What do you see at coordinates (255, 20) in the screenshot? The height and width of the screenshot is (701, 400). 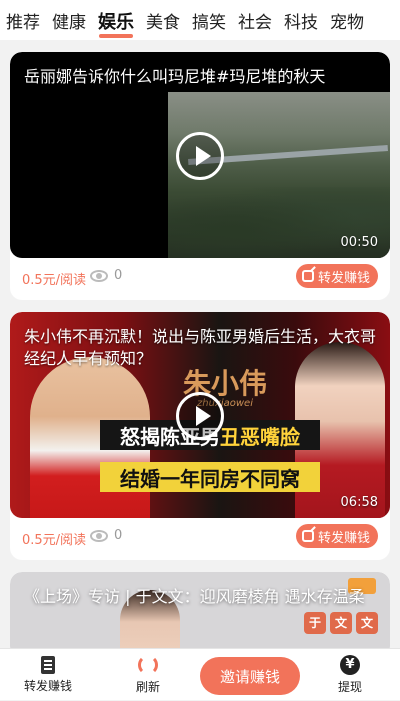 I see `tab-society: 社会` at bounding box center [255, 20].